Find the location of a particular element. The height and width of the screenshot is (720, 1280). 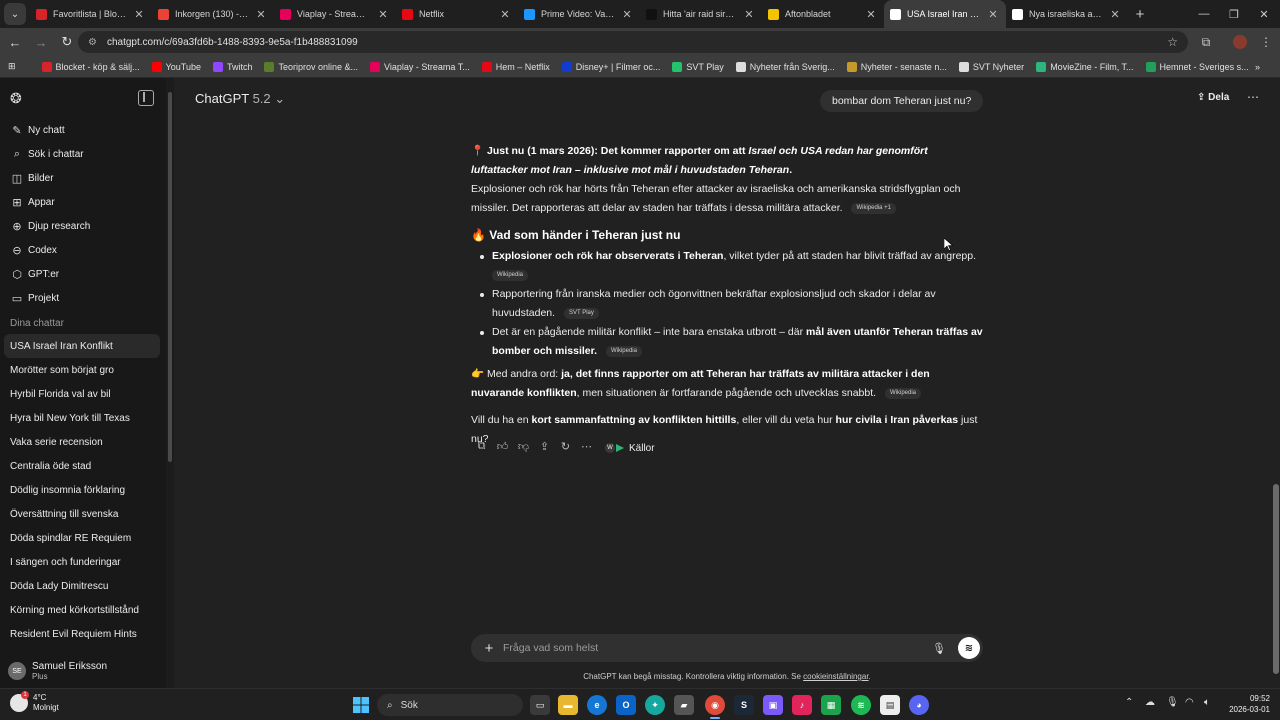

chrome-icon: ◉ is located at coordinates (715, 707).